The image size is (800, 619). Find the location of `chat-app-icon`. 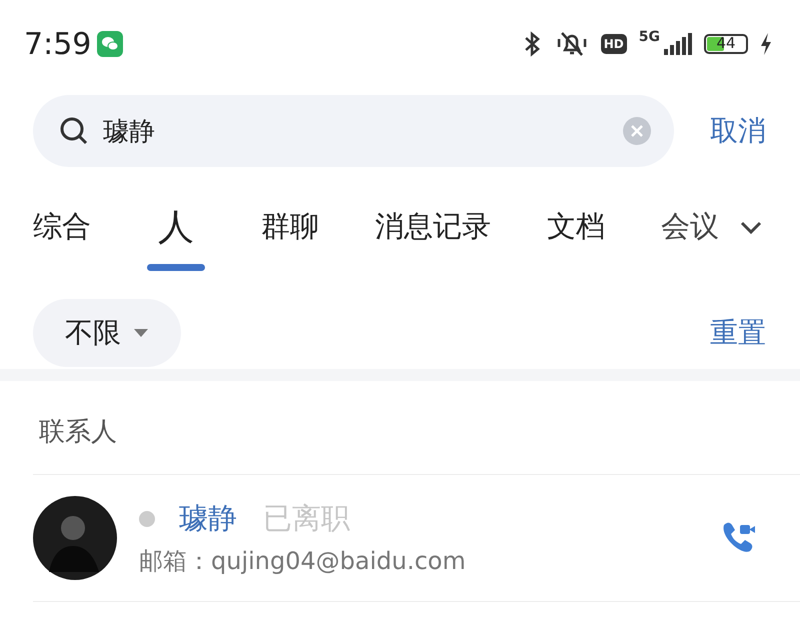

chat-app-icon is located at coordinates (110, 44).